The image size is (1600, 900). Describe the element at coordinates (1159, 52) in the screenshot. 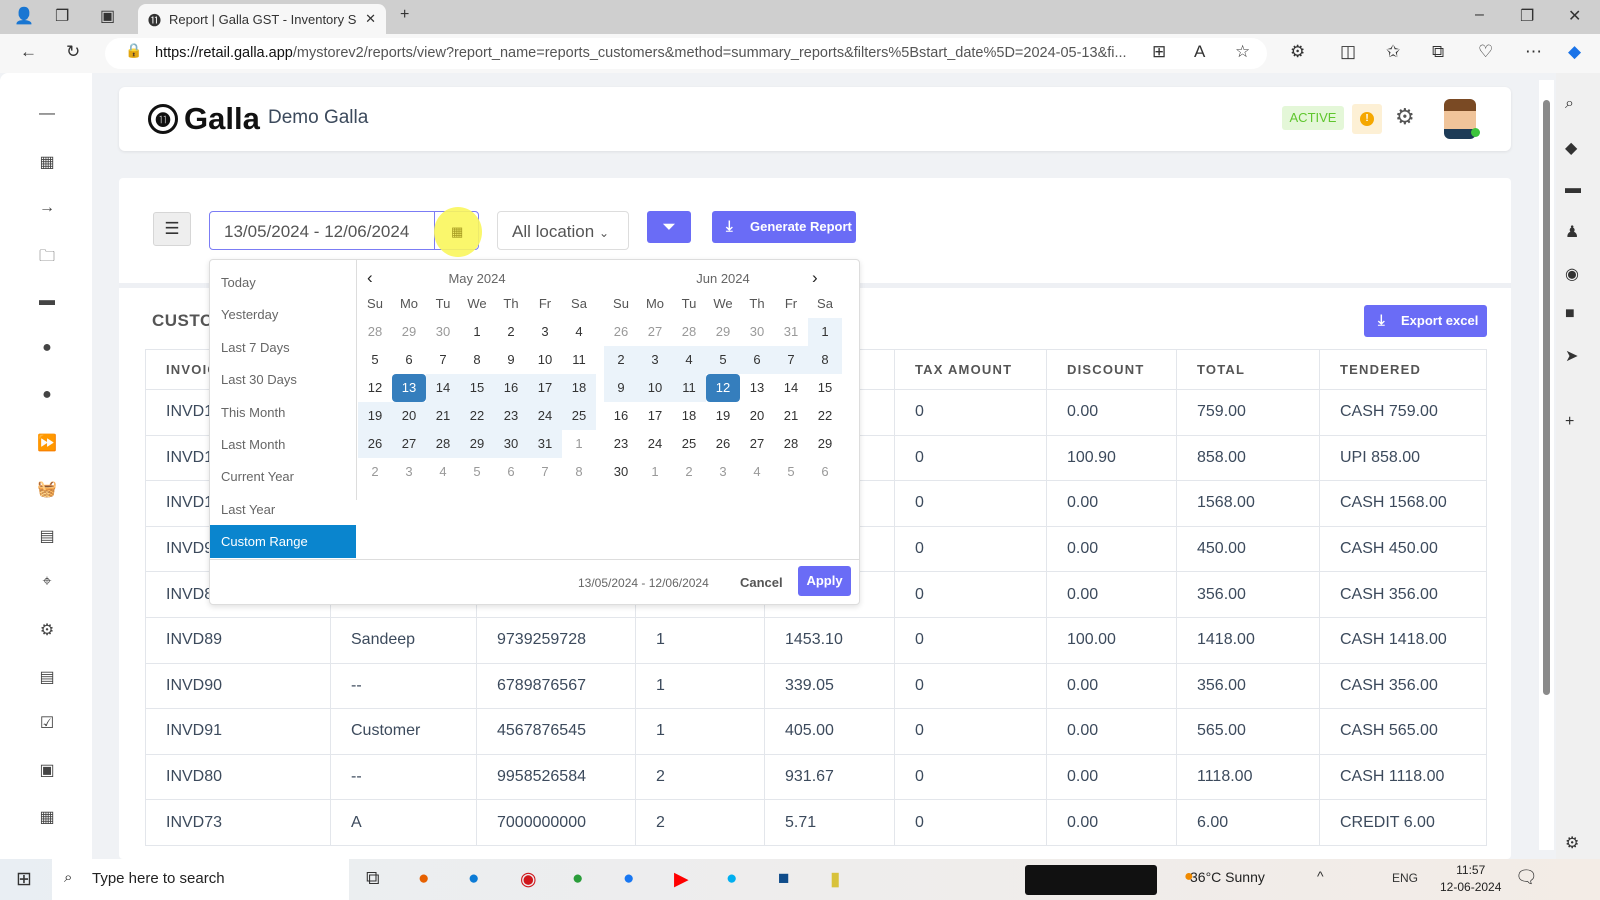

I see `app-icon: ⊞` at that location.